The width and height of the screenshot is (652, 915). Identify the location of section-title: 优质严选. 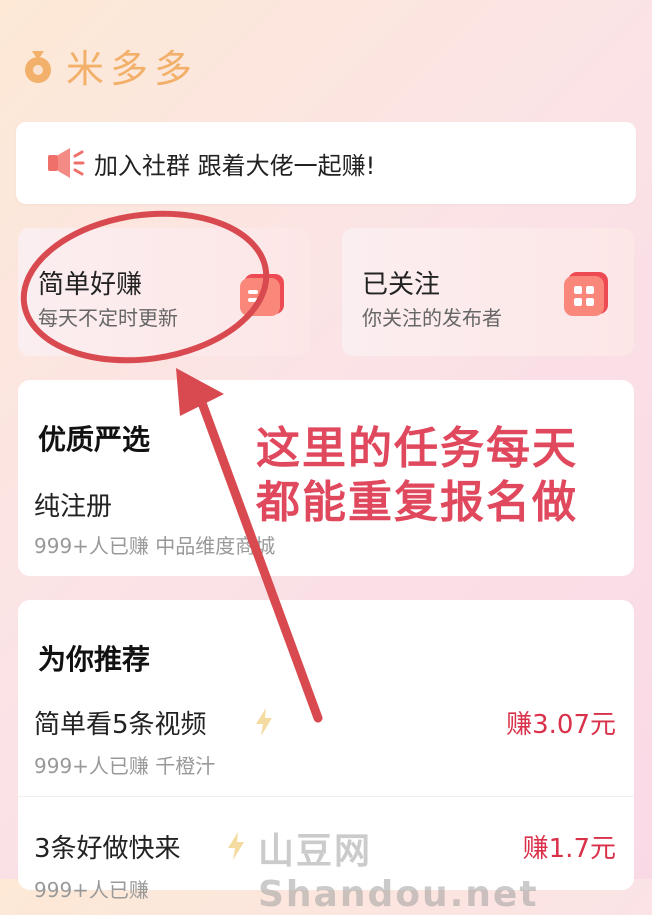
(94, 439).